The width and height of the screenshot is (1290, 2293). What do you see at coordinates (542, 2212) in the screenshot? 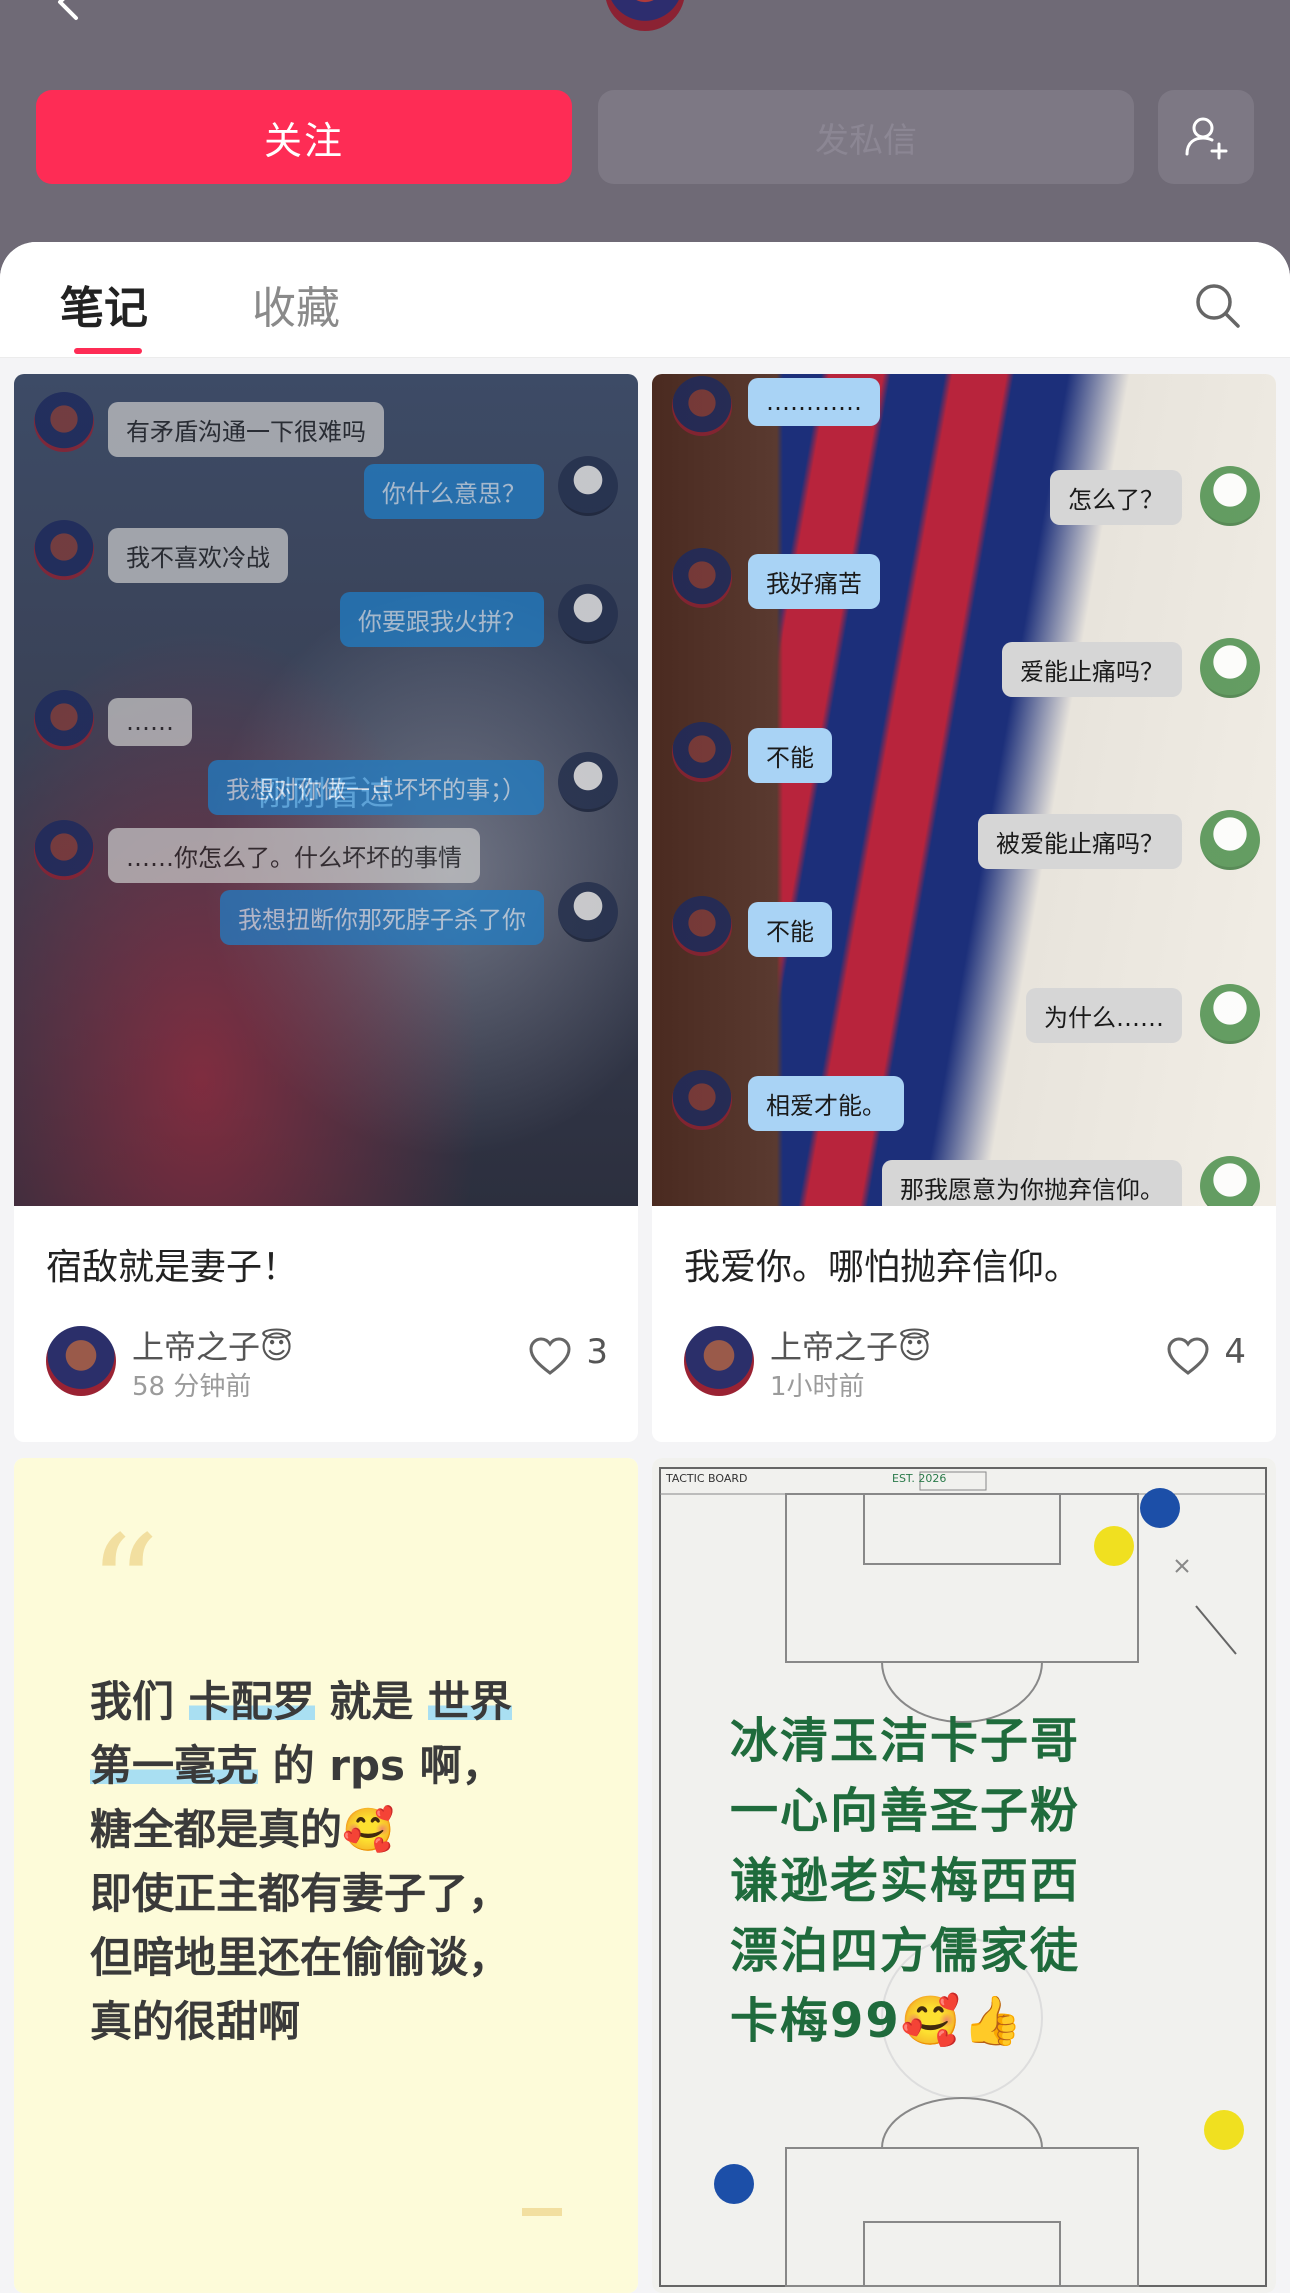
I see `decorative-dash` at bounding box center [542, 2212].